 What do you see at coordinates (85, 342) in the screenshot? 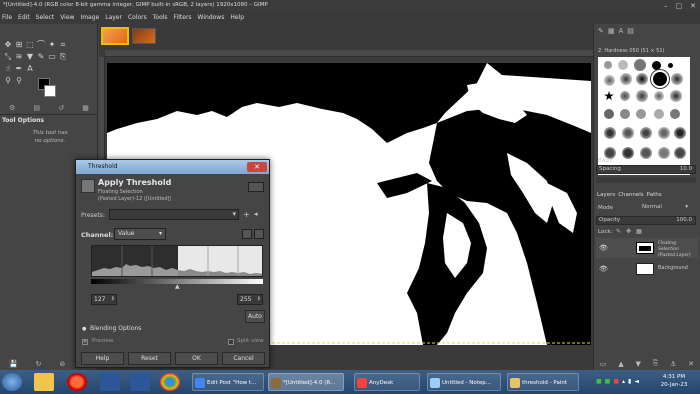
I see `preview-checkbox: ✕` at bounding box center [85, 342].